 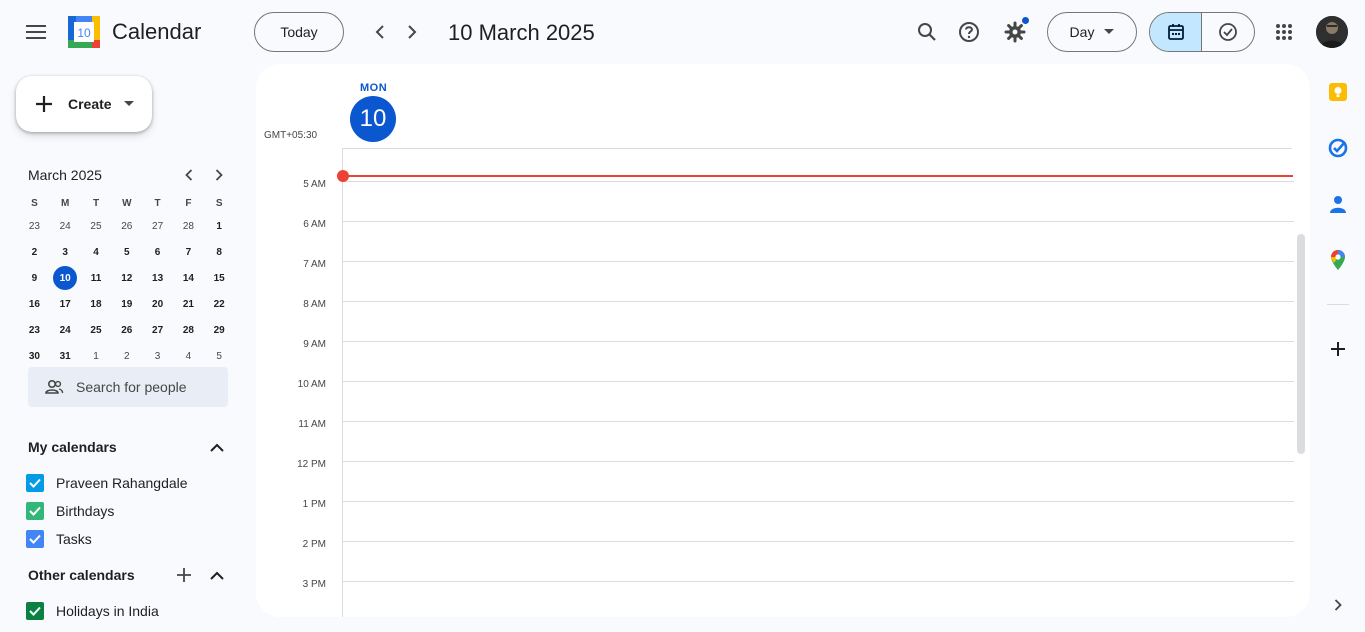 What do you see at coordinates (34, 278) in the screenshot?
I see `mini-calendar-day: 9` at bounding box center [34, 278].